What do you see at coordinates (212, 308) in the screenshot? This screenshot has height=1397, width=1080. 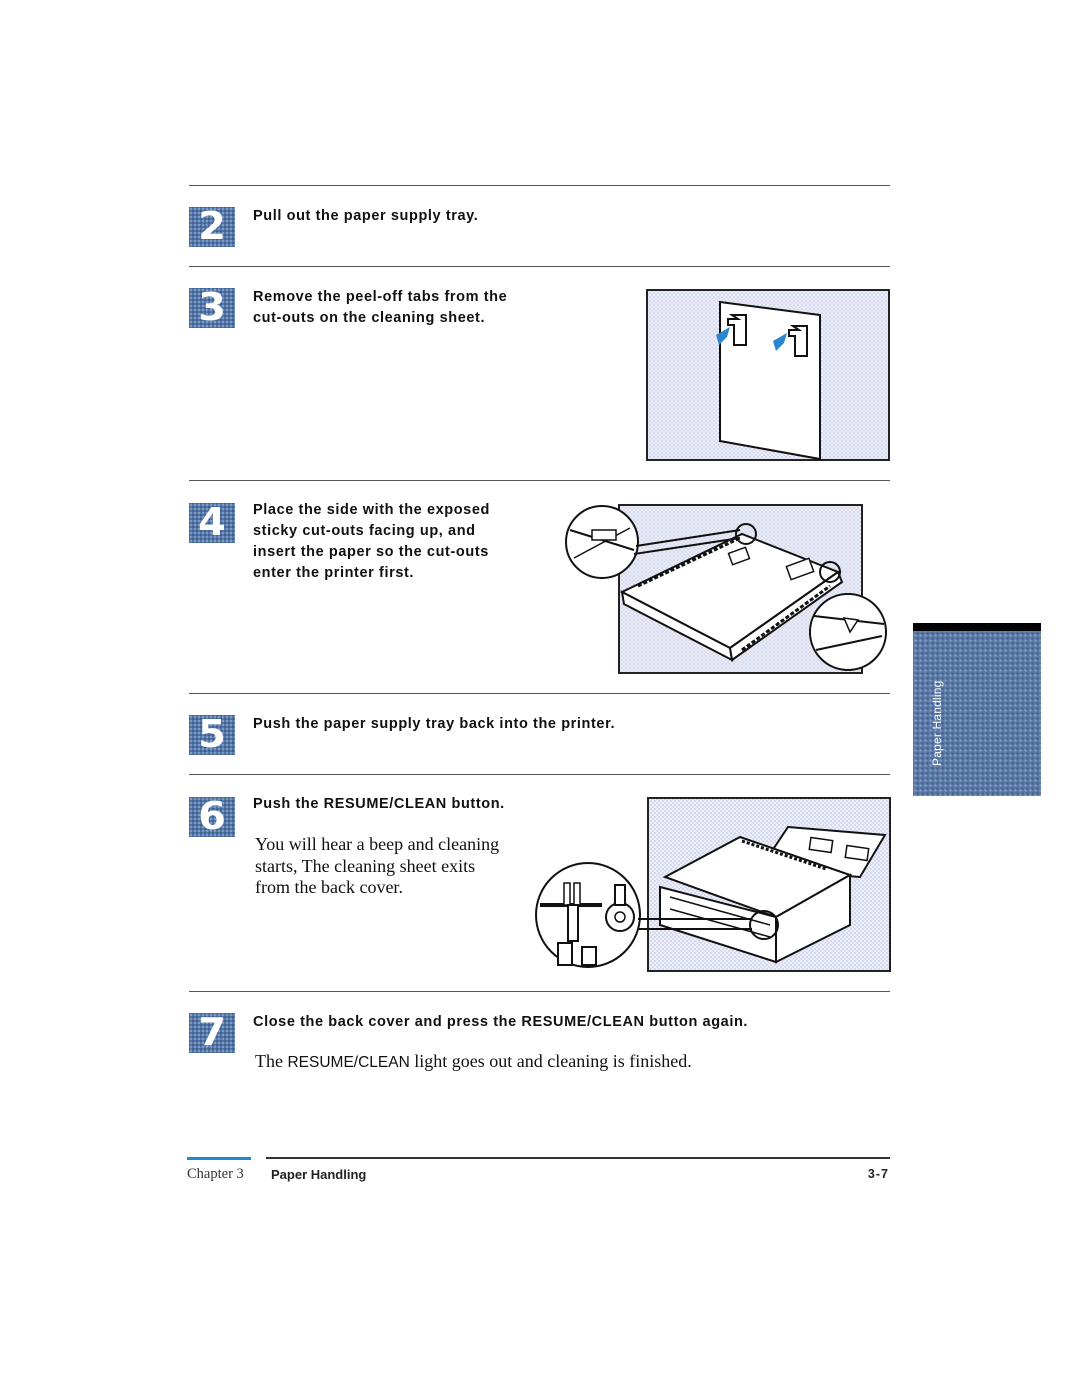 I see `step-number-badge: 3` at bounding box center [212, 308].